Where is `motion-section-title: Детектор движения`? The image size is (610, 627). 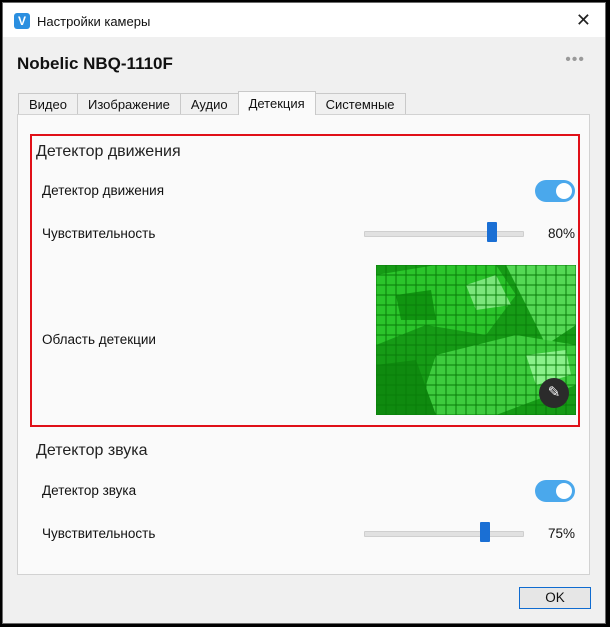 motion-section-title: Детектор движения is located at coordinates (108, 151).